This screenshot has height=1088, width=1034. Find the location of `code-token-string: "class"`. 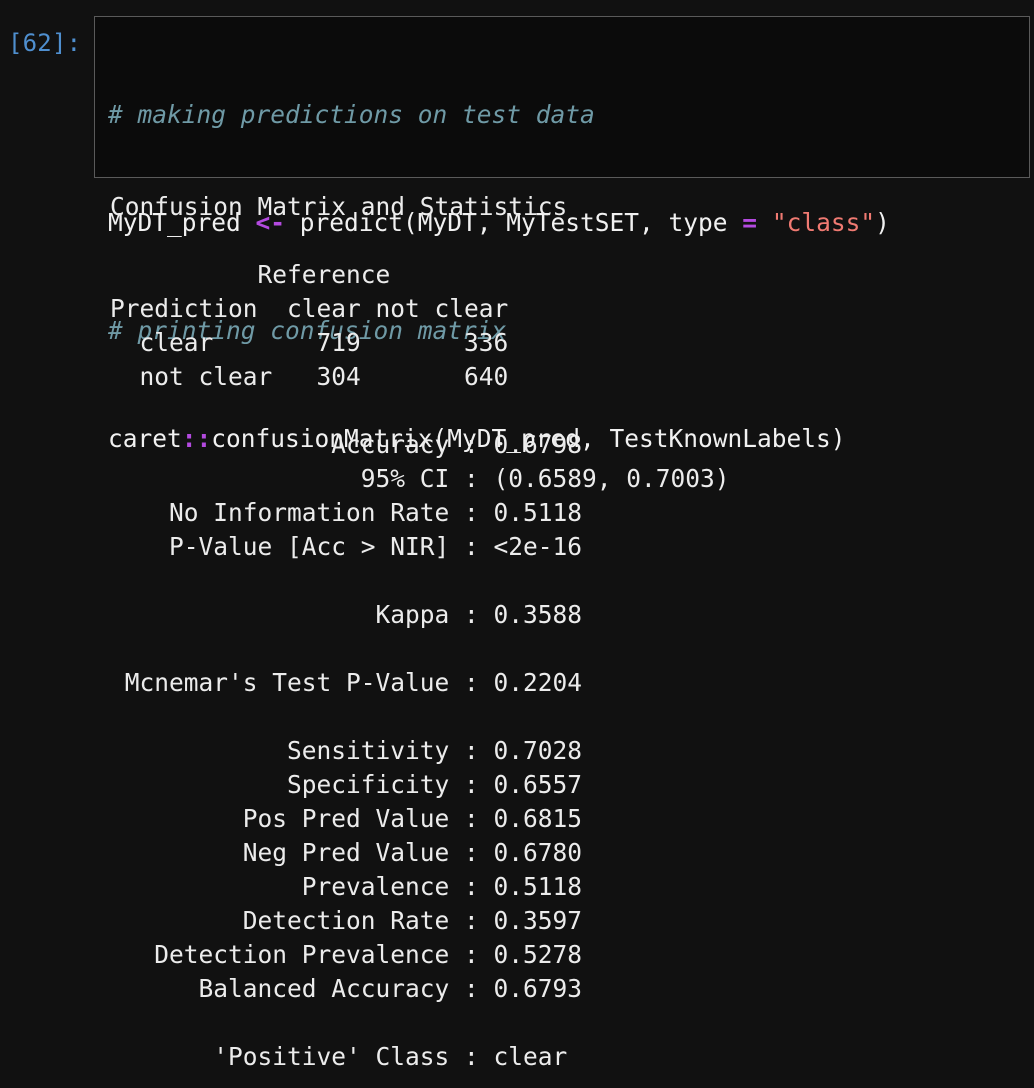

code-token-string: "class" is located at coordinates (823, 222).